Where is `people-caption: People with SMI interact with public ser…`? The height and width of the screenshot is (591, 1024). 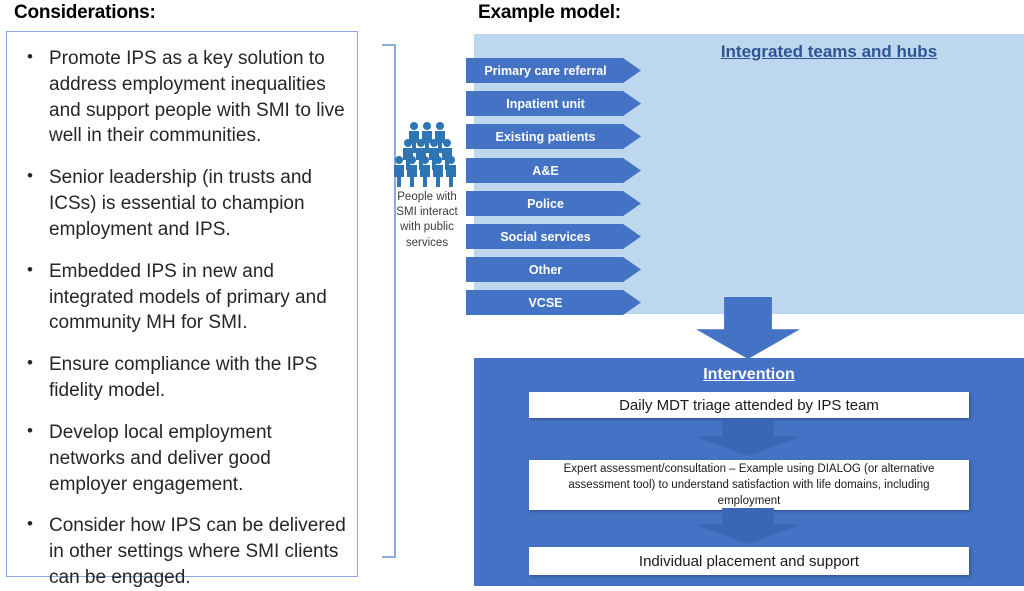 people-caption: People with SMI interact with public ser… is located at coordinates (427, 220).